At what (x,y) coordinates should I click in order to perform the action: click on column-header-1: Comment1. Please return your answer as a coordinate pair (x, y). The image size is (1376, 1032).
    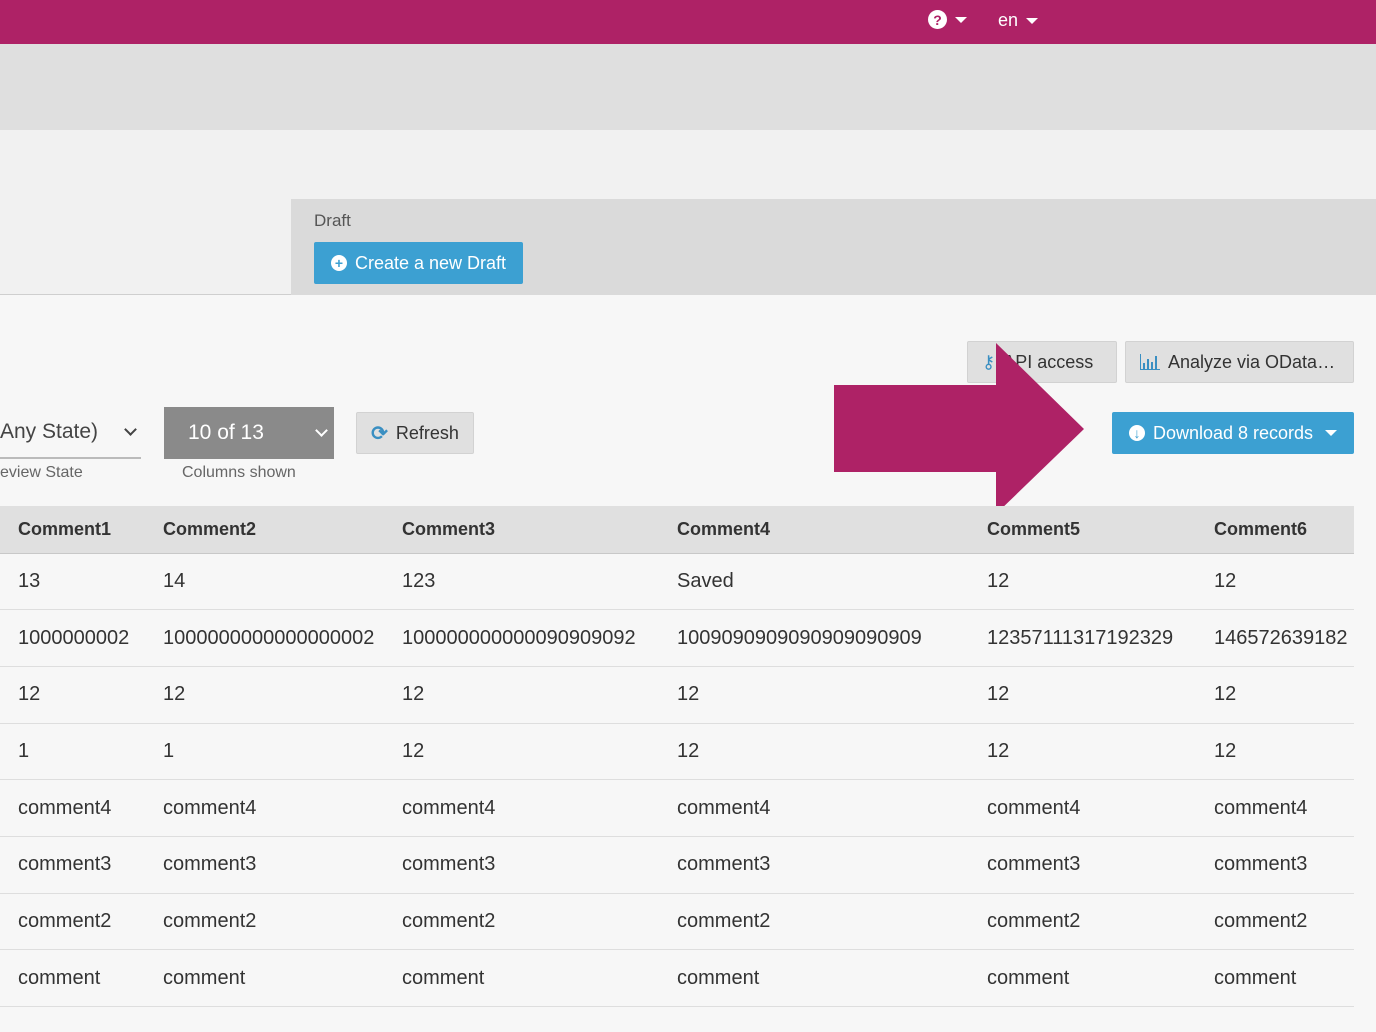
    Looking at the image, I should click on (72, 530).